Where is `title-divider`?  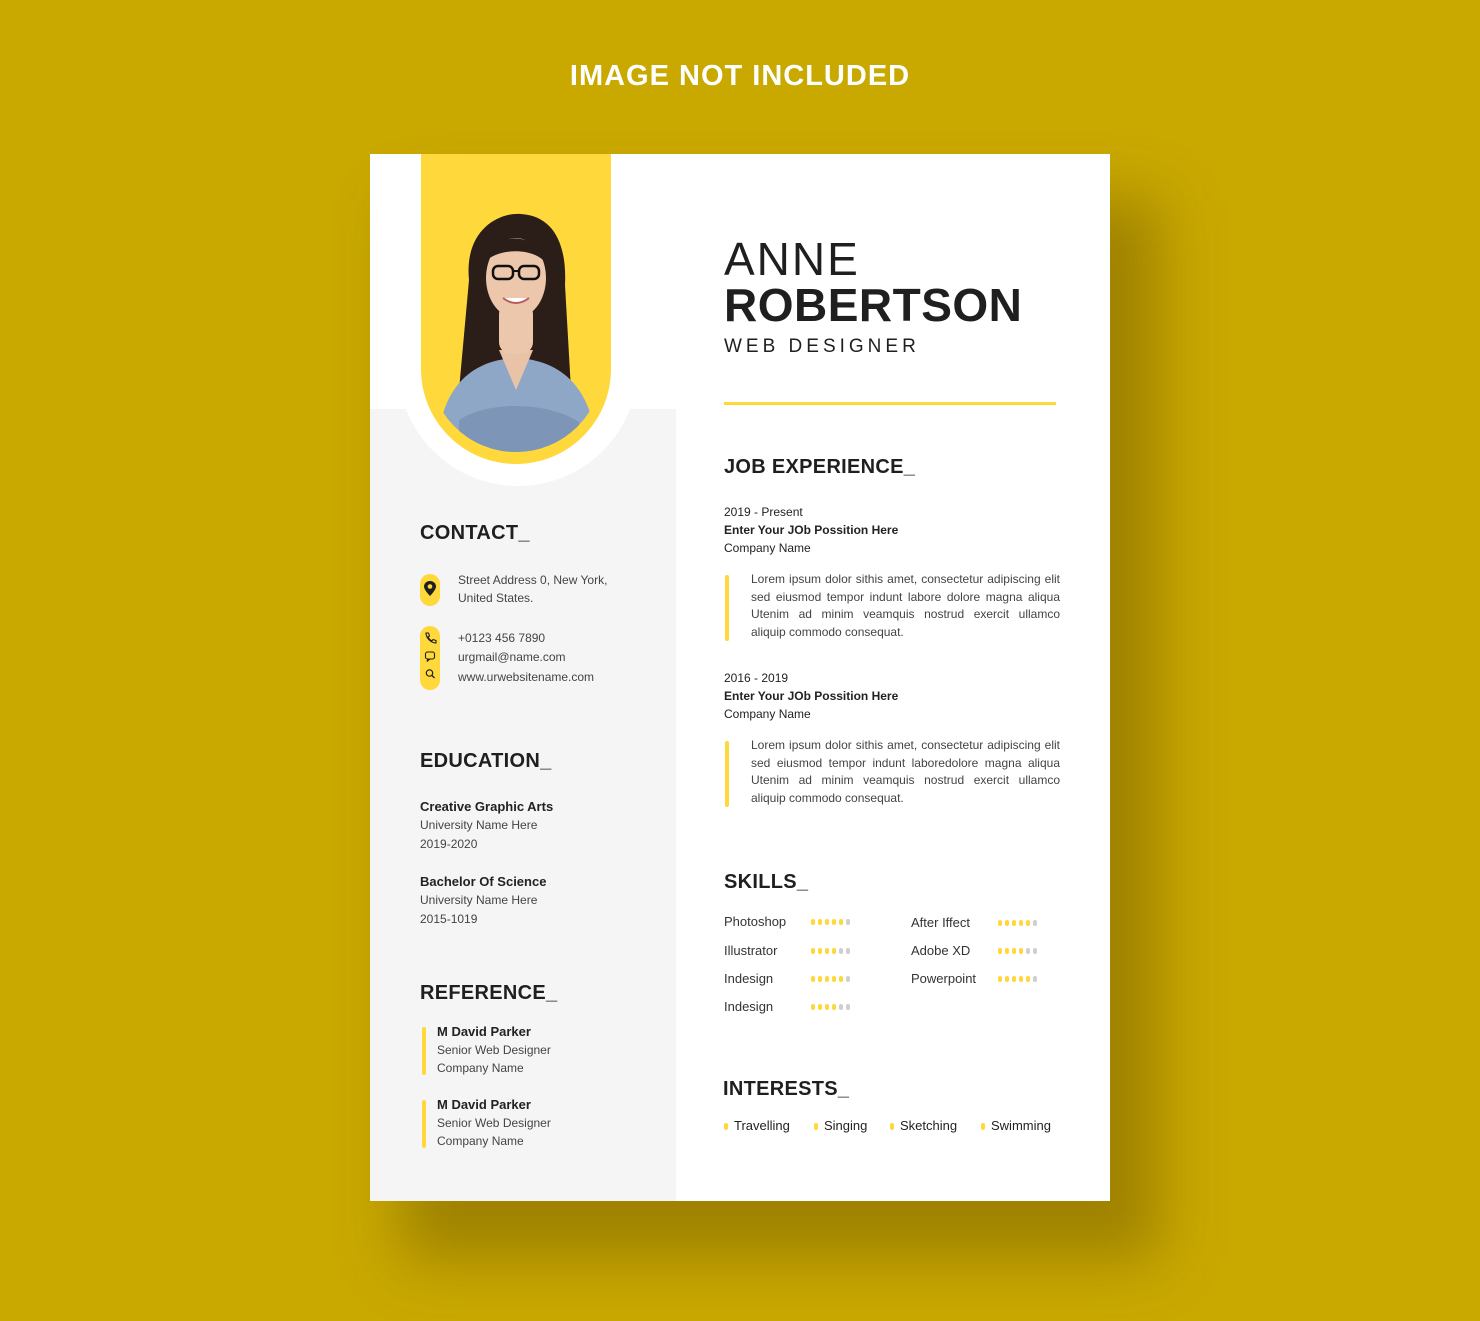 title-divider is located at coordinates (890, 403).